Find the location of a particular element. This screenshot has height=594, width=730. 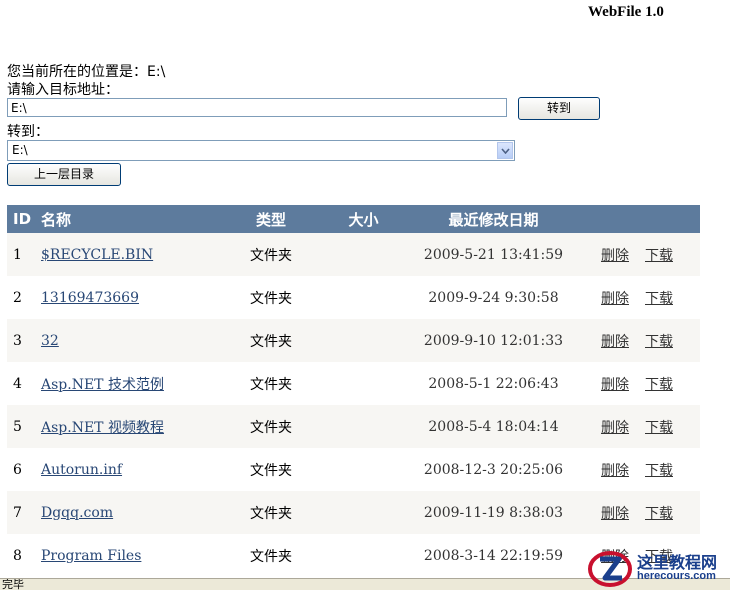

folder-link: 32 is located at coordinates (50, 341).